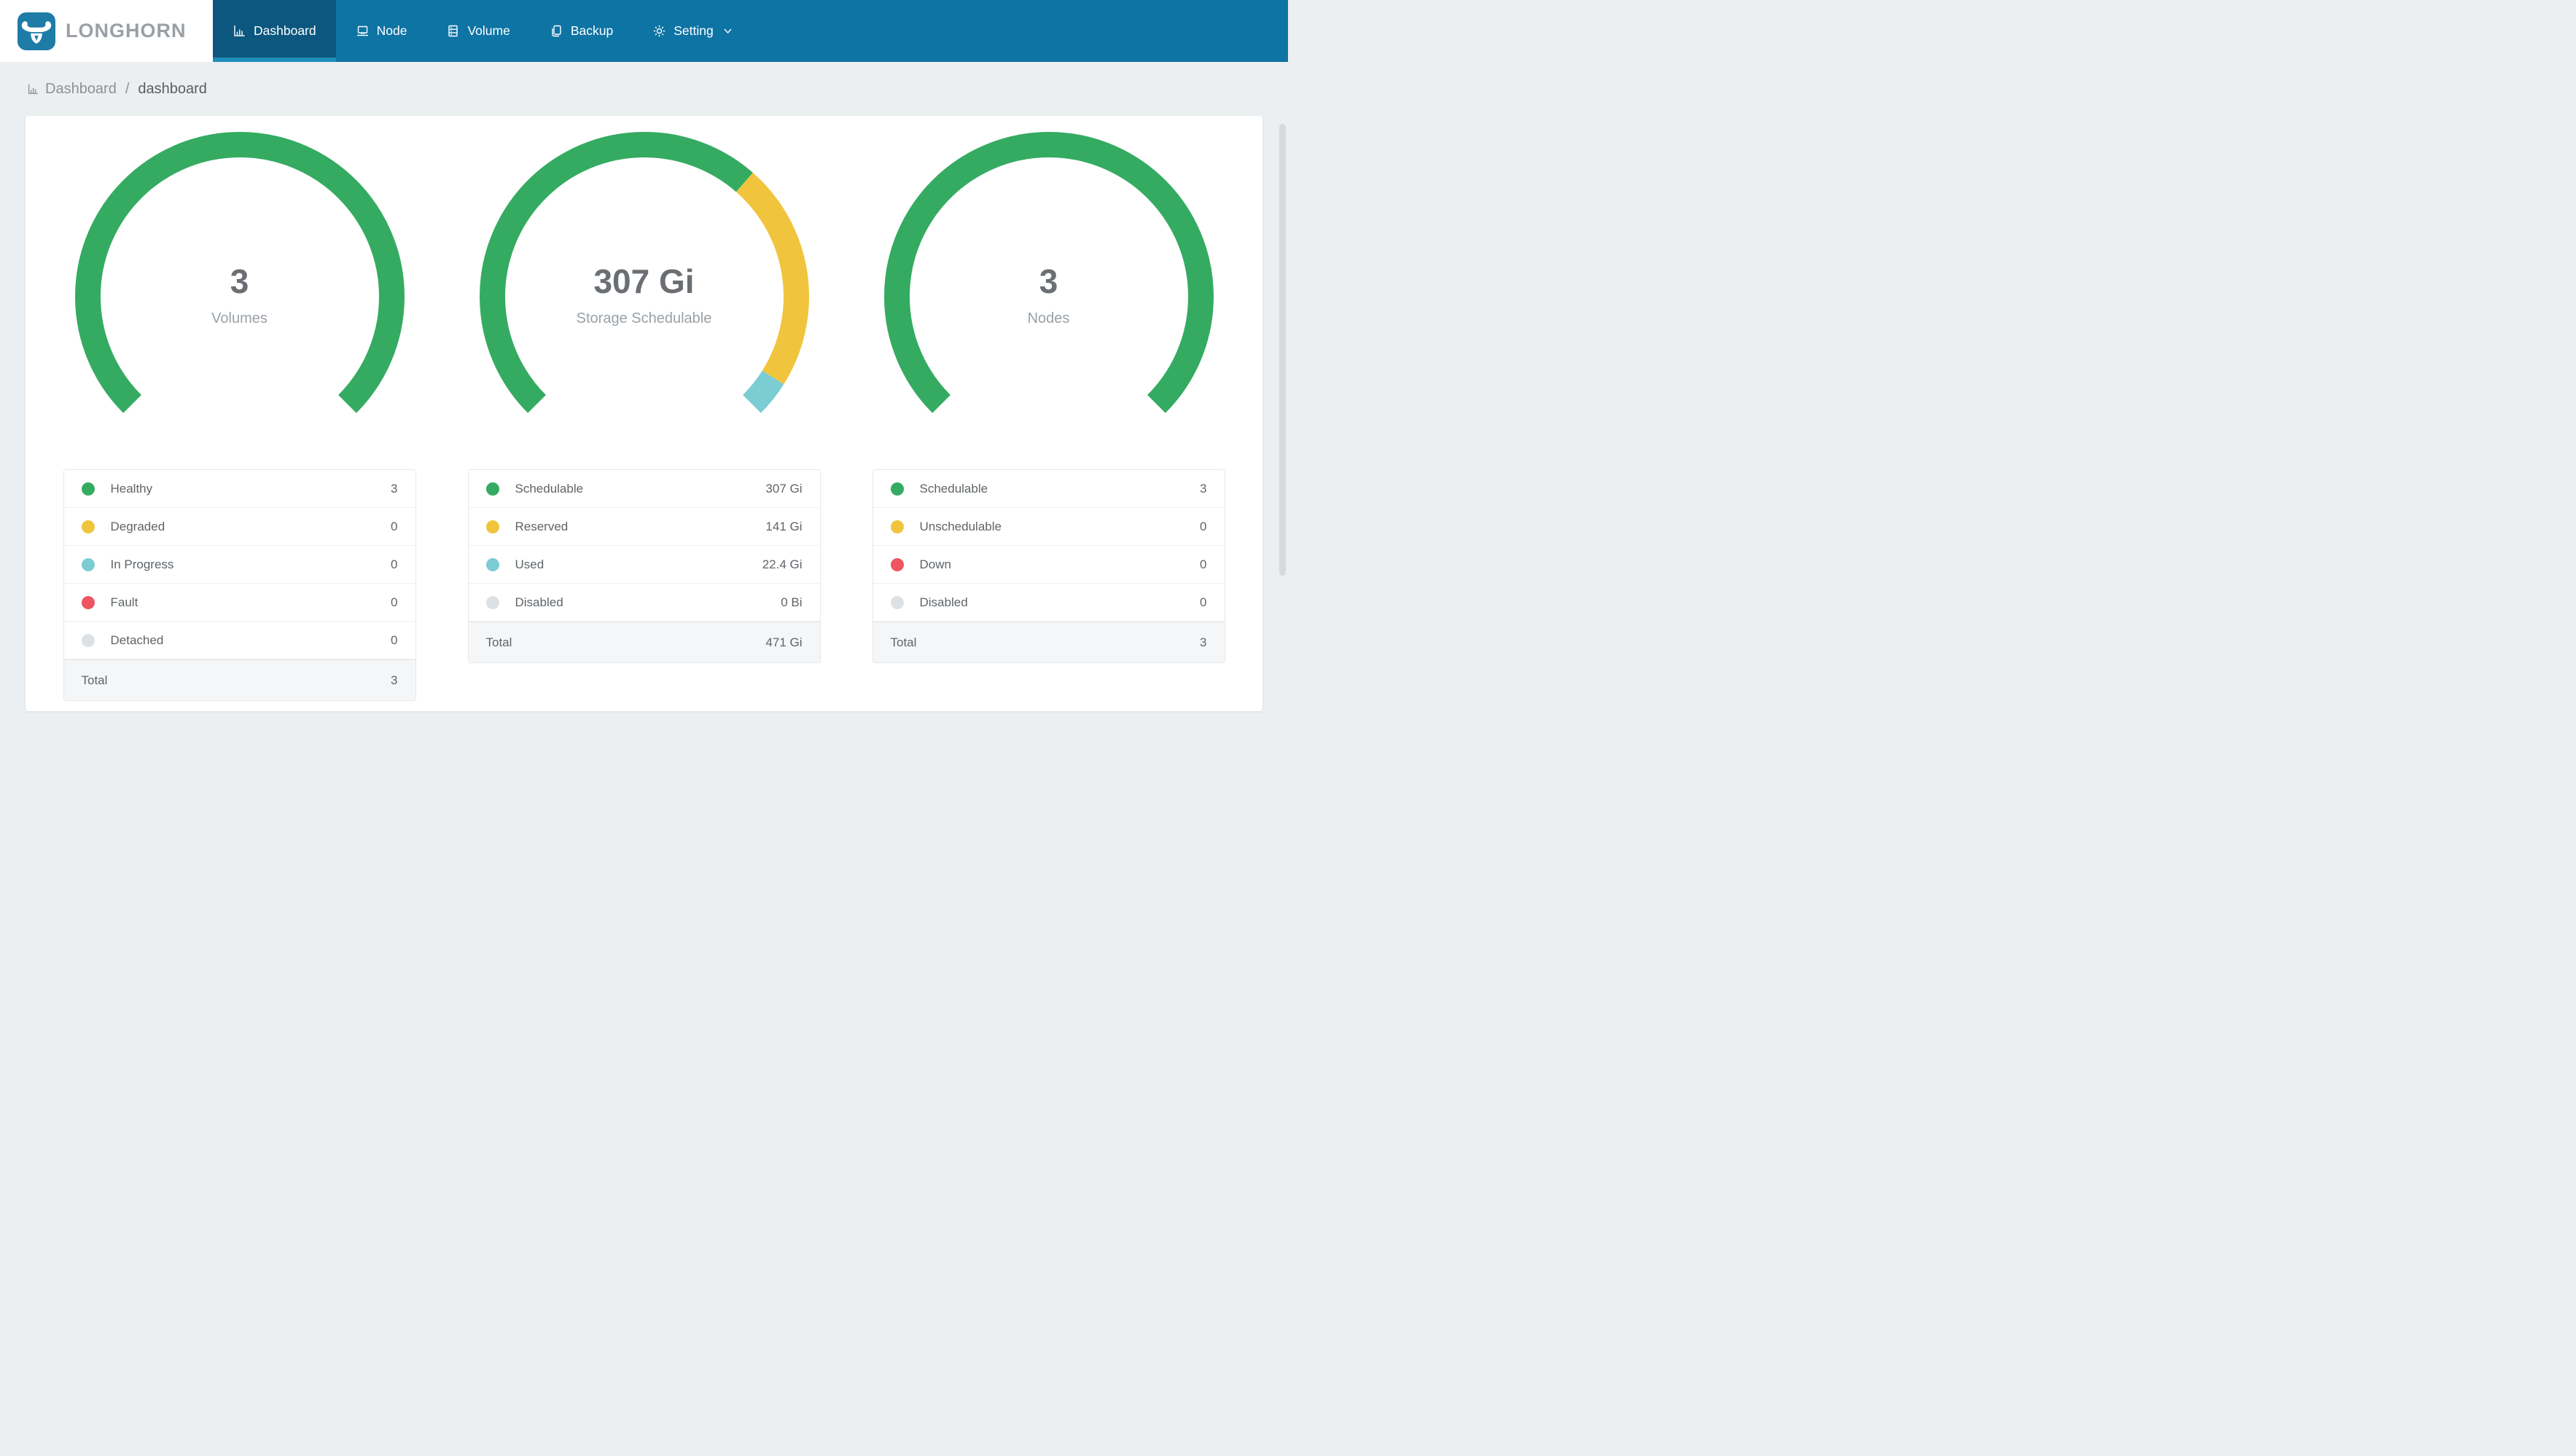 This screenshot has height=1456, width=2576. I want to click on brand-name: LONGHORN, so click(126, 31).